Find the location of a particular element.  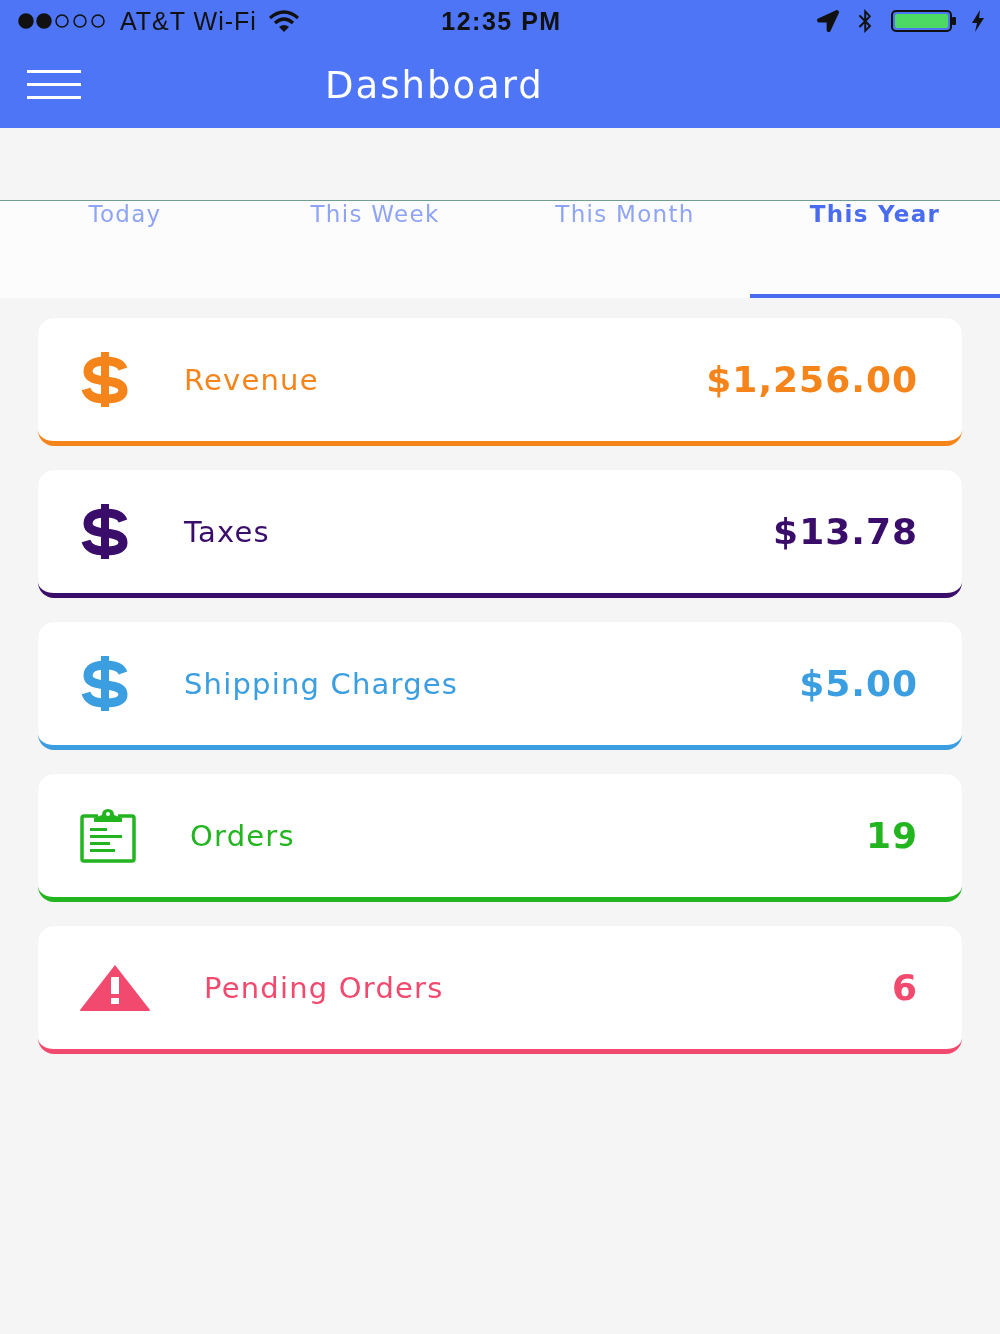

page-title: Dashboard is located at coordinates (434, 85).